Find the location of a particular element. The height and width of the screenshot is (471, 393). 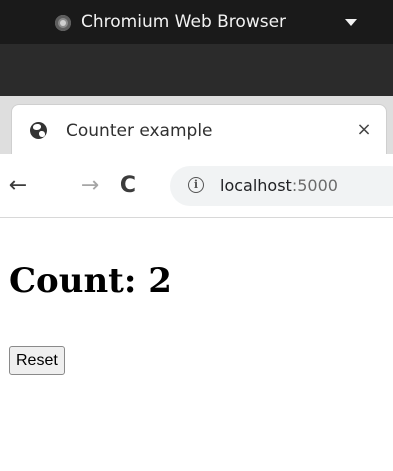

back-button: ← is located at coordinates (18, 186).